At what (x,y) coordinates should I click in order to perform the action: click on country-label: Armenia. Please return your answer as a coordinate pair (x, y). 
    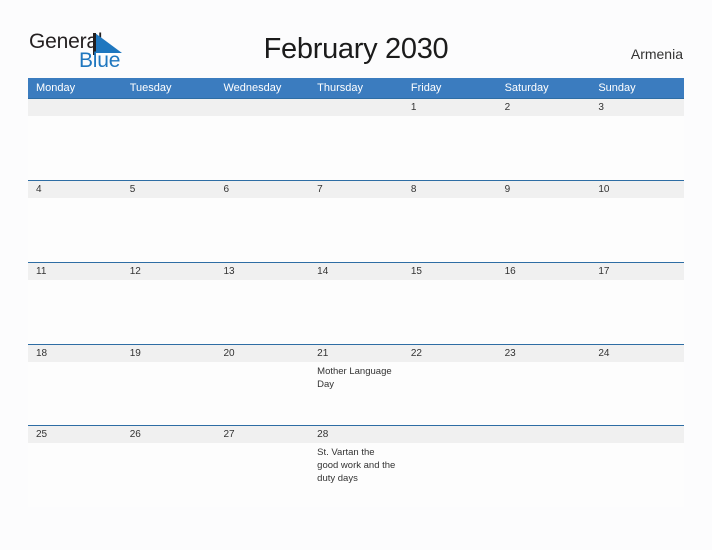
    Looking at the image, I should click on (656, 54).